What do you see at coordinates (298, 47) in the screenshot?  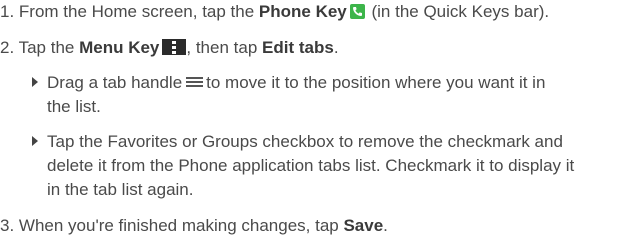 I see `edit-tabs-label: Edit tabs` at bounding box center [298, 47].